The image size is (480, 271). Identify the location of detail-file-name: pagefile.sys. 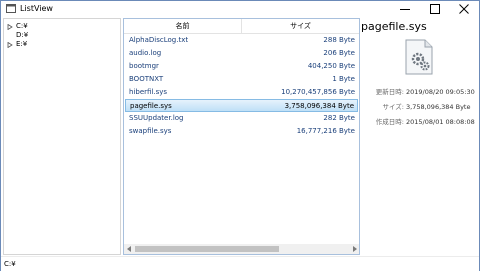
(394, 26).